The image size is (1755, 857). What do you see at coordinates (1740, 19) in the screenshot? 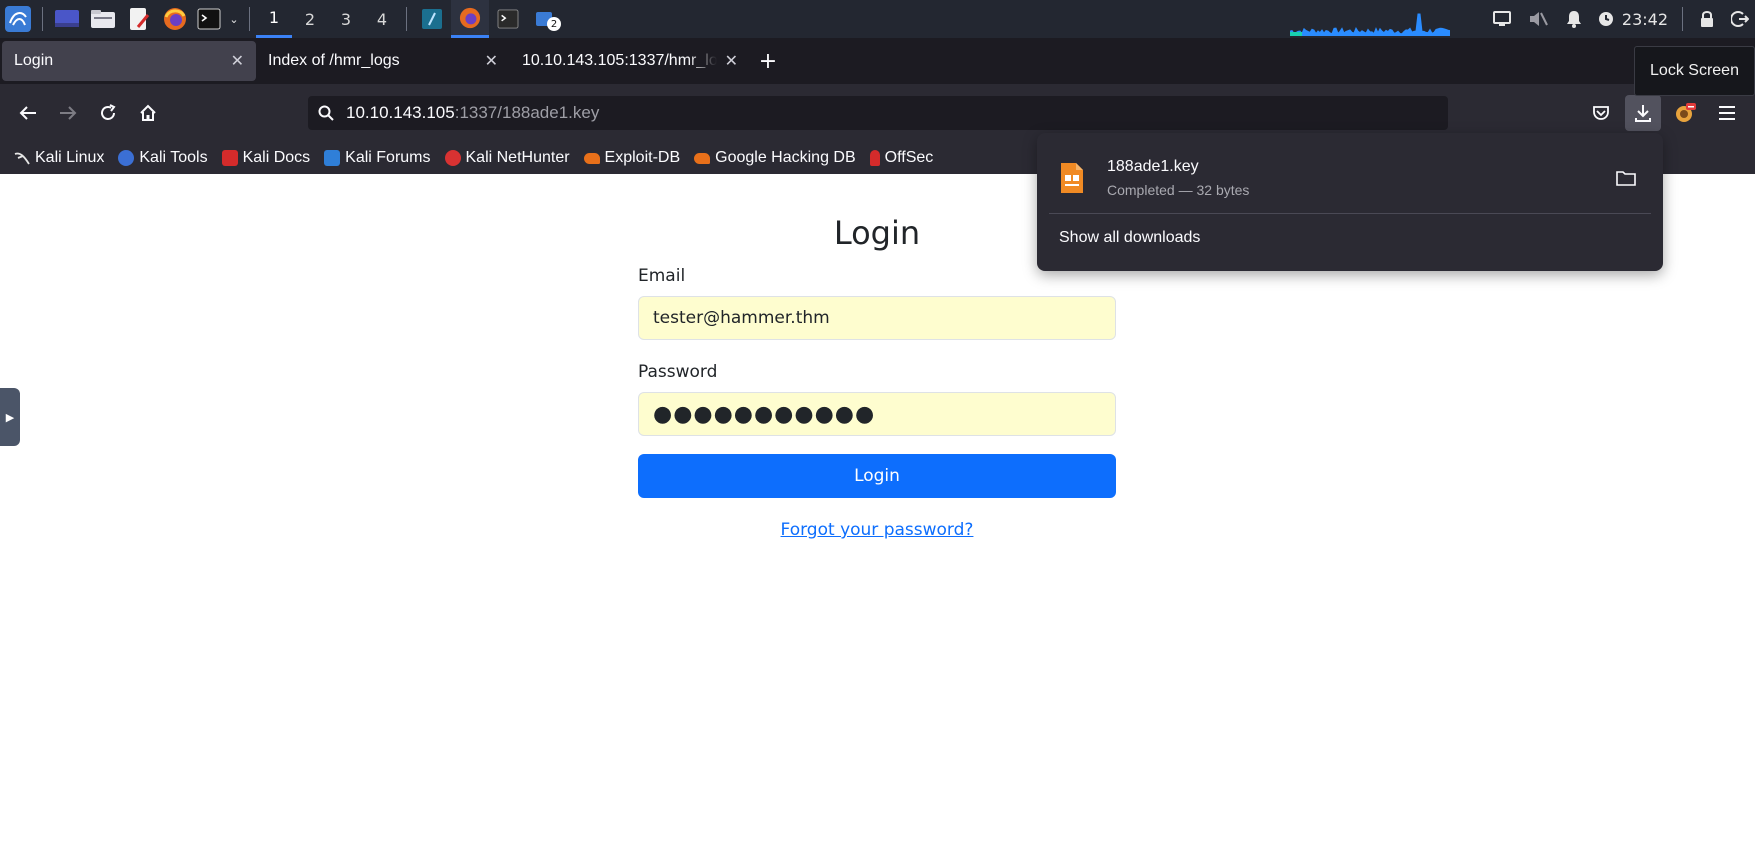
I see `logout-icon` at bounding box center [1740, 19].